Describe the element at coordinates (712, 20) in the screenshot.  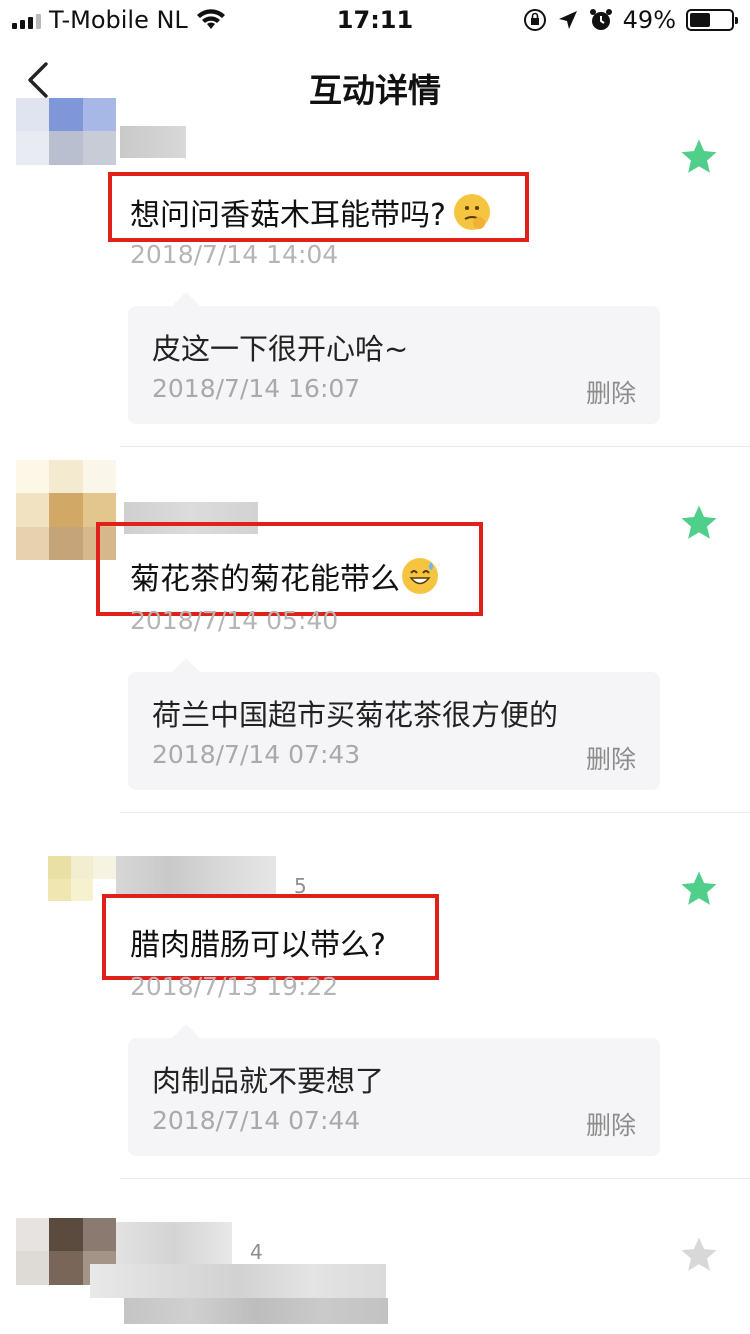
I see `battery-icon` at that location.